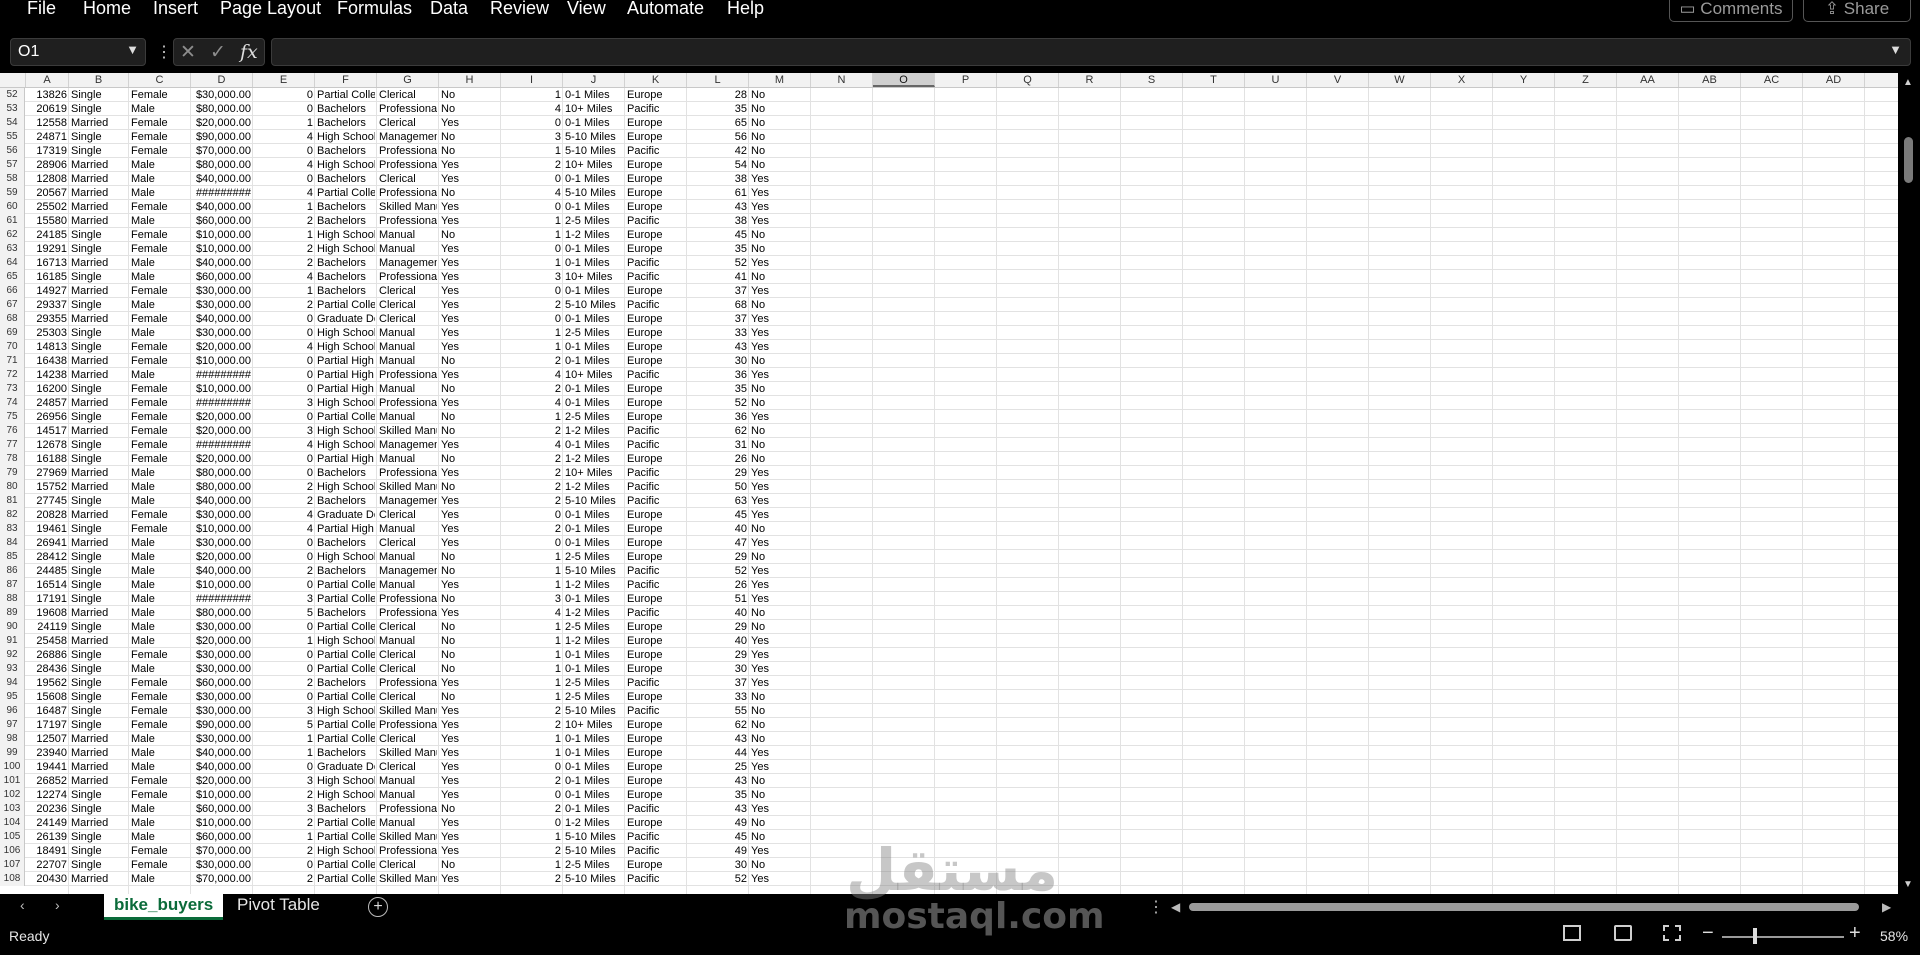  I want to click on horizontal-scrollbar: ◀ ▶, so click(1531, 907).